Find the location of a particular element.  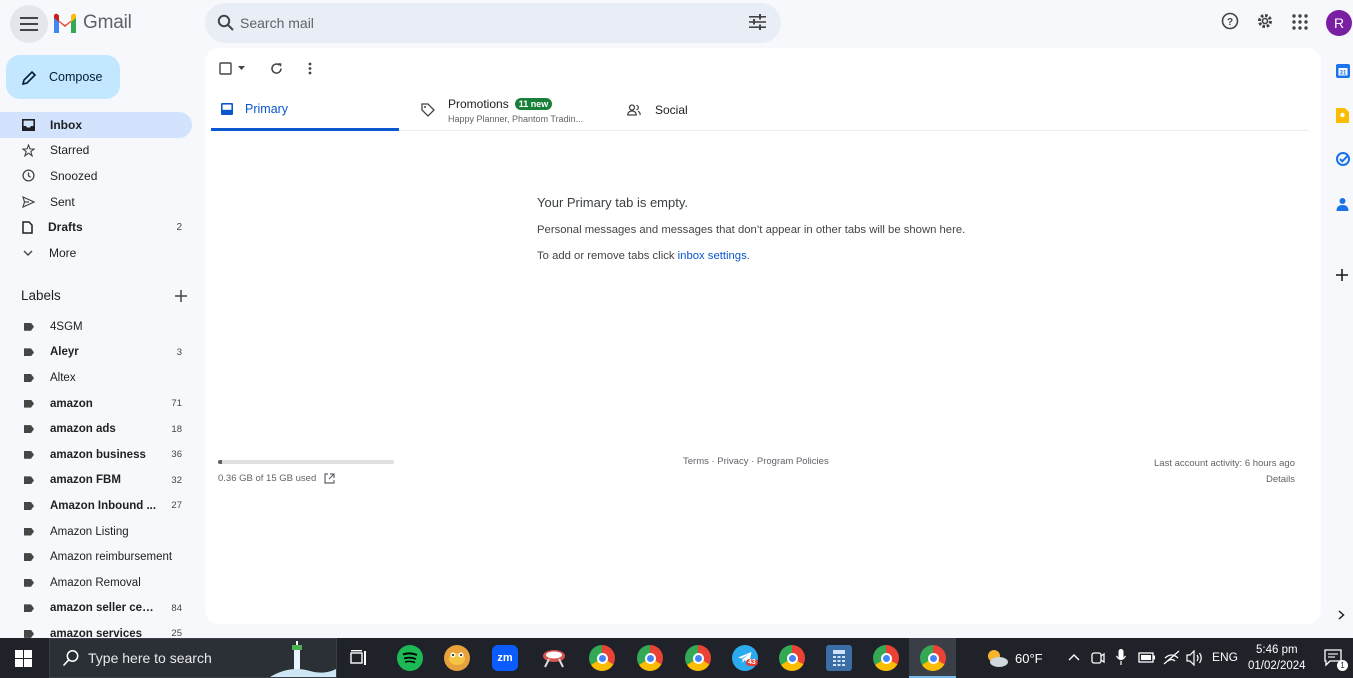

label-item: amazon seller cen... 84 is located at coordinates (100, 609).